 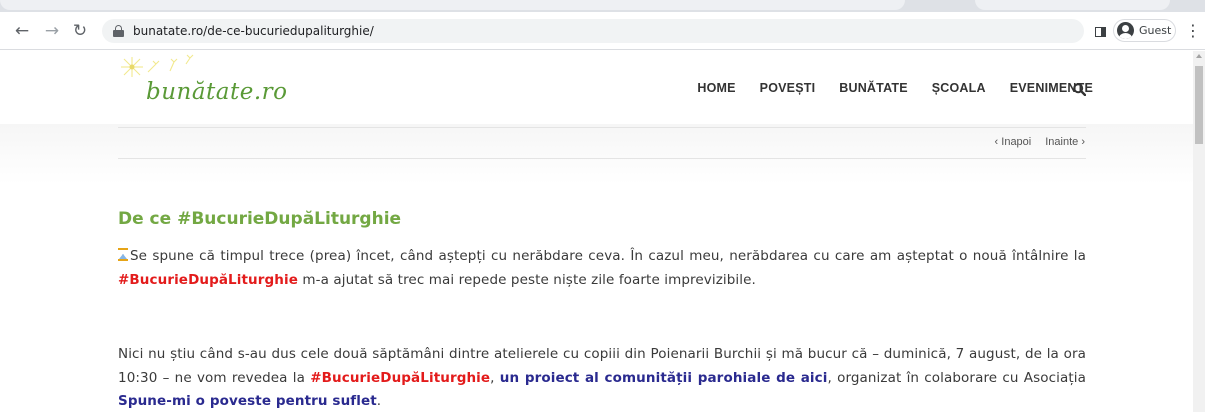 I want to click on reload-icon: ↻, so click(x=80, y=31).